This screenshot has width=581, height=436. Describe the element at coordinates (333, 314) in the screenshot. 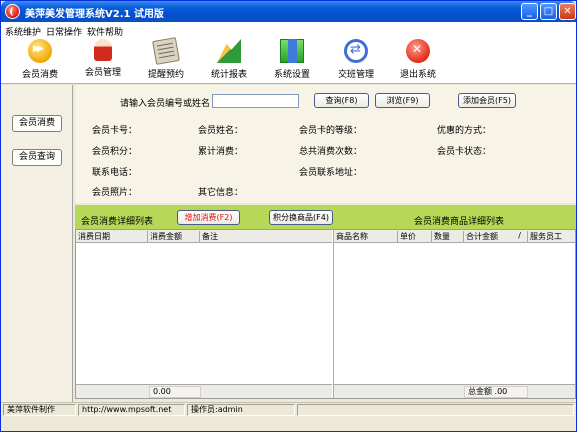

I see `table-splitter` at that location.